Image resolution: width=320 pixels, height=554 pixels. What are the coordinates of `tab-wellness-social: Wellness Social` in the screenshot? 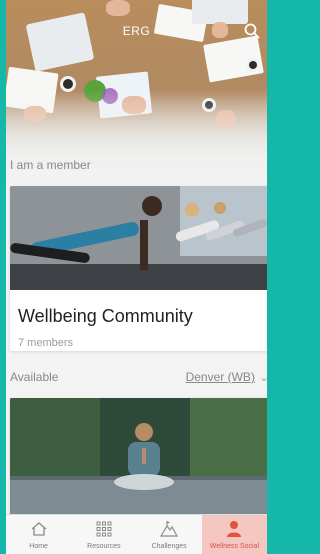 It's located at (234, 534).